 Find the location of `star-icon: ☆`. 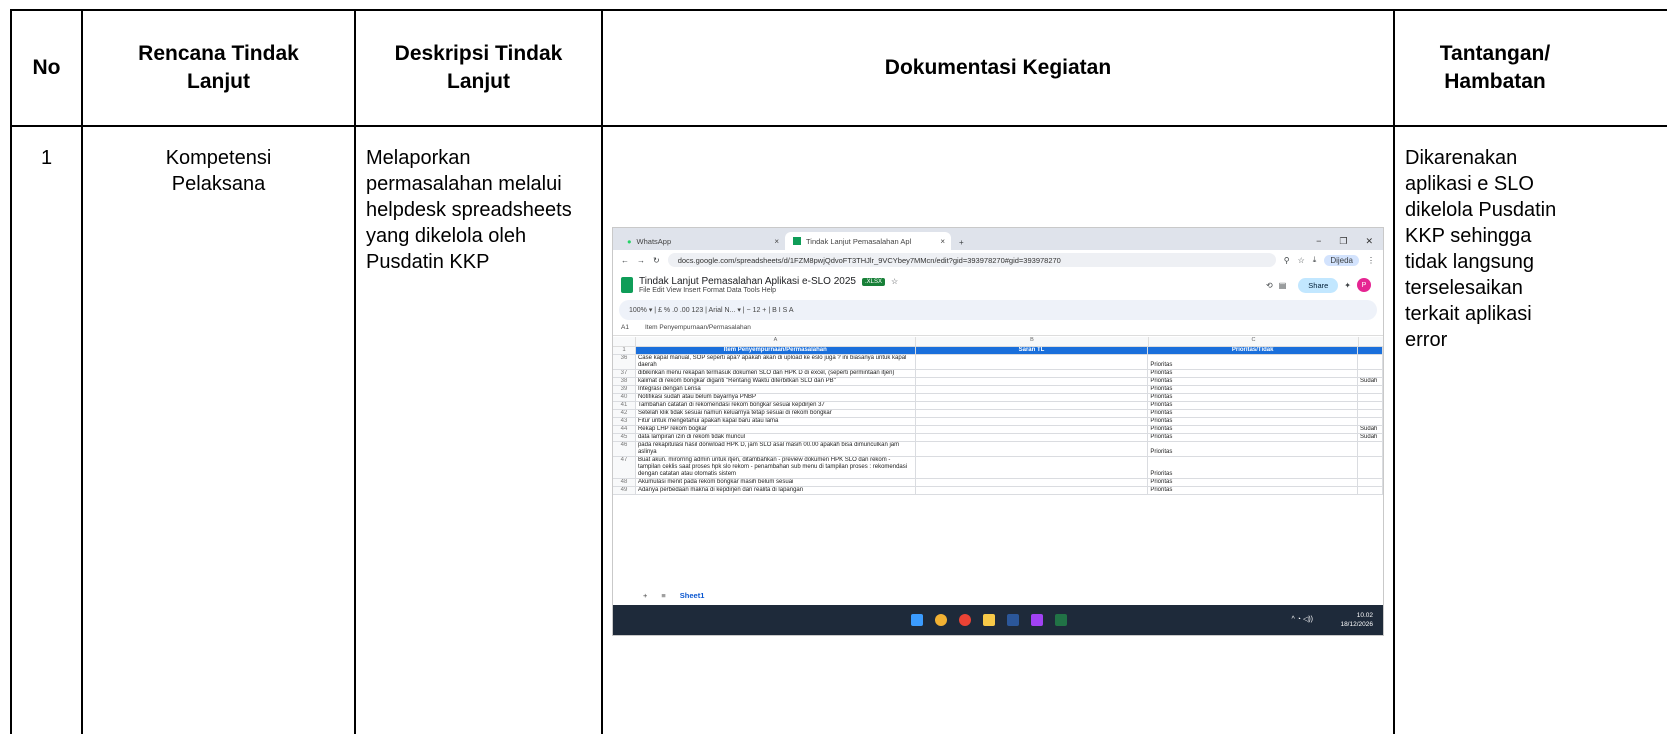

star-icon: ☆ is located at coordinates (894, 281).